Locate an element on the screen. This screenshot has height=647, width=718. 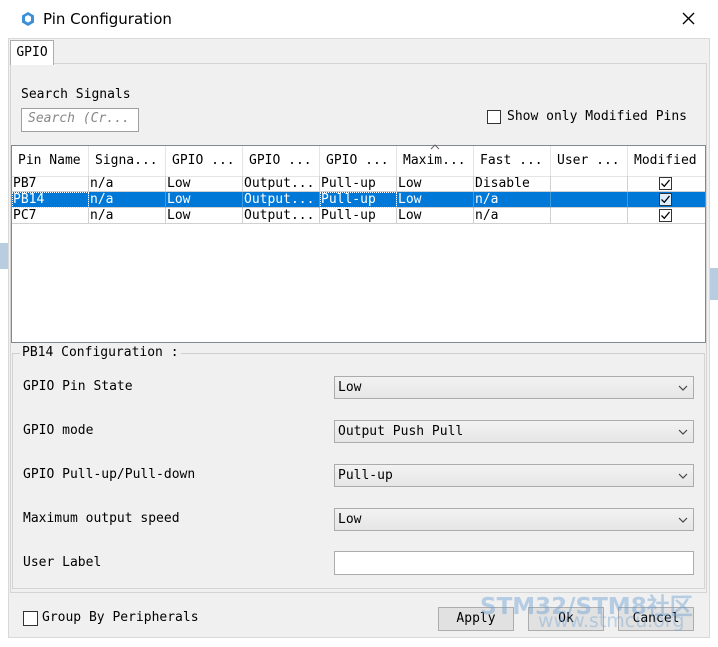
max-speed-select: Low is located at coordinates (514, 519).